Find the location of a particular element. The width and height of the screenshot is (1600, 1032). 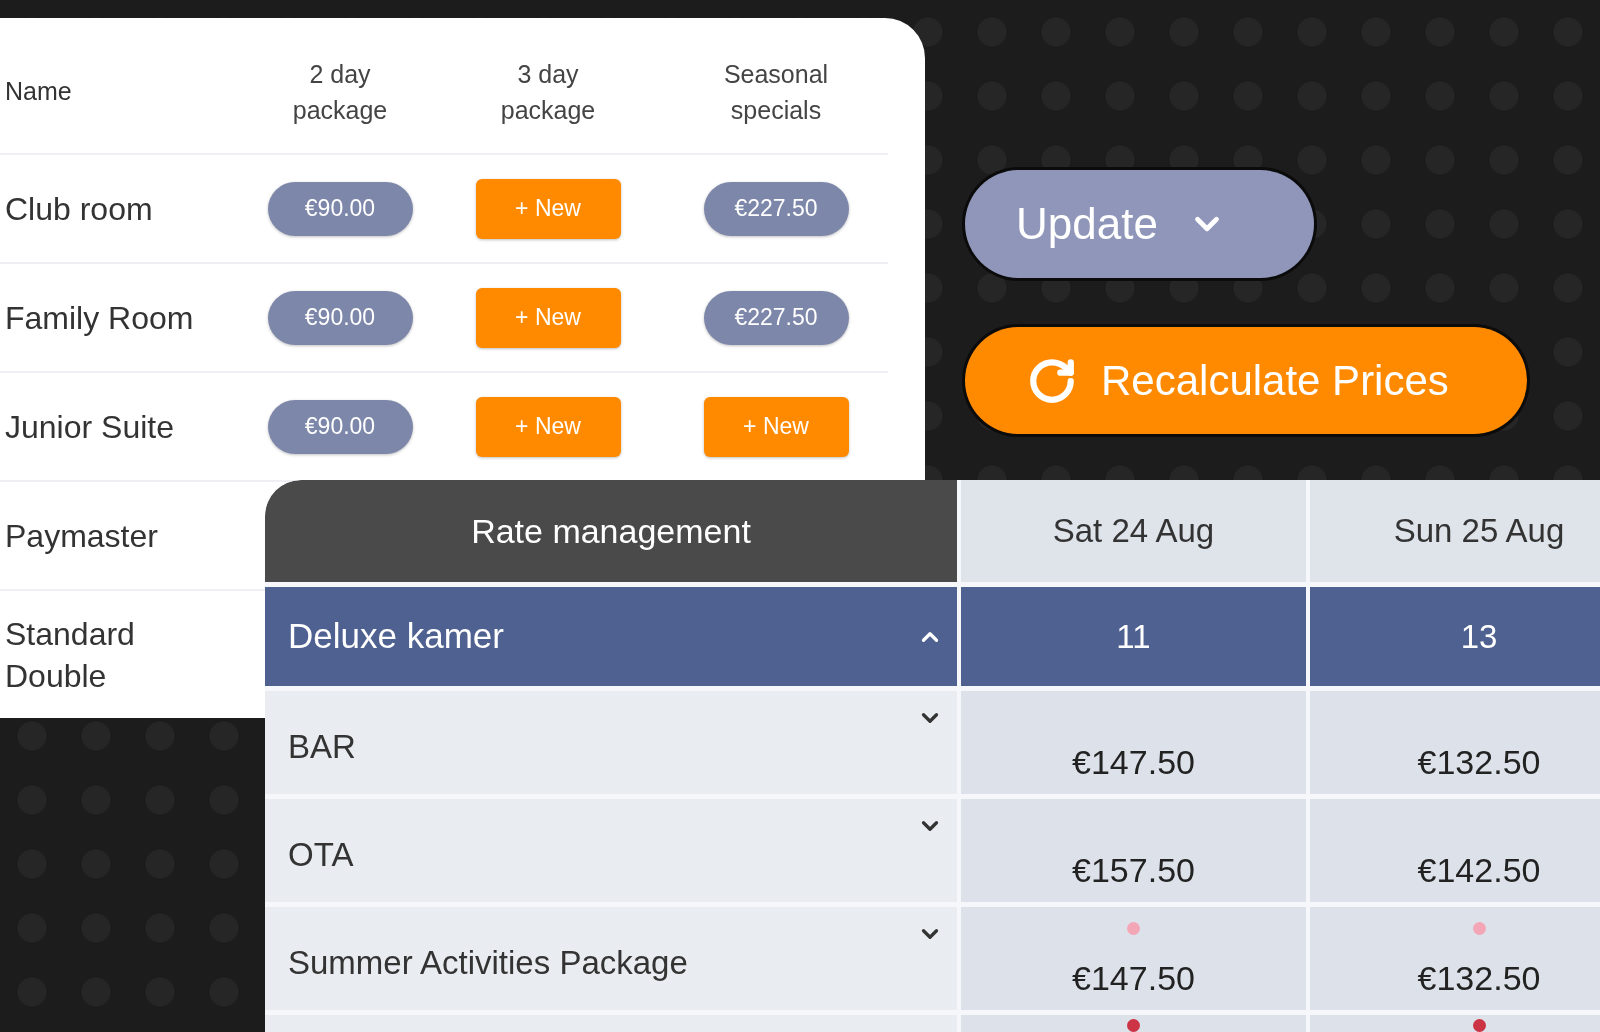

room-name: Family Room is located at coordinates (99, 318).